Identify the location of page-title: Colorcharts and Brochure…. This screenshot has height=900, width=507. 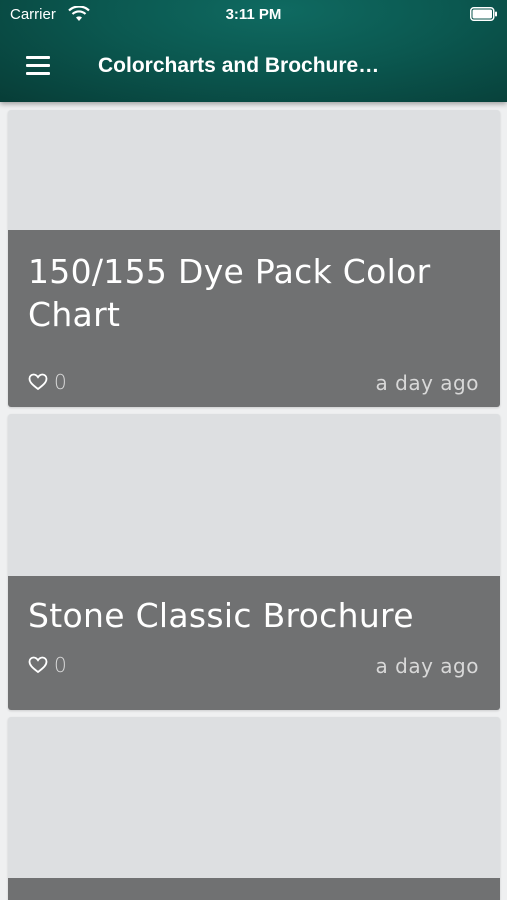
(239, 65).